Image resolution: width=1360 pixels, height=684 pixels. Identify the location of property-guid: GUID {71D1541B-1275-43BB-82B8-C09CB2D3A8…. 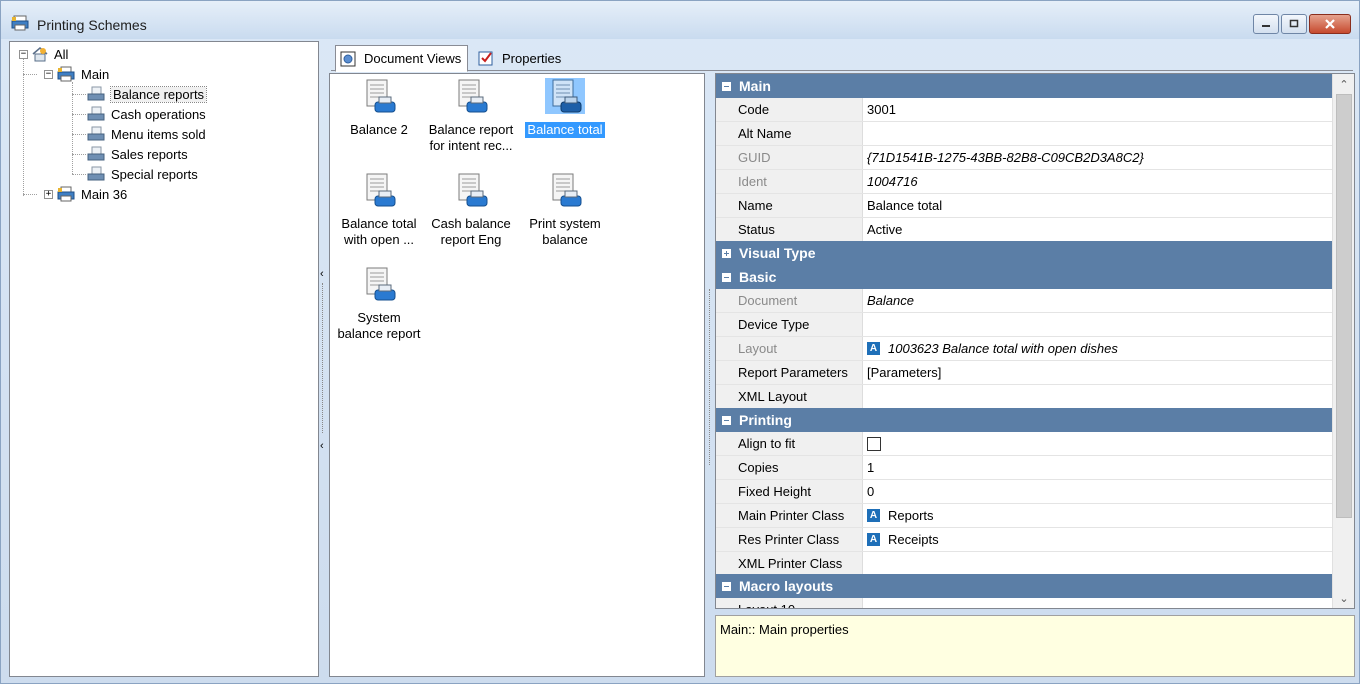
(1024, 158).